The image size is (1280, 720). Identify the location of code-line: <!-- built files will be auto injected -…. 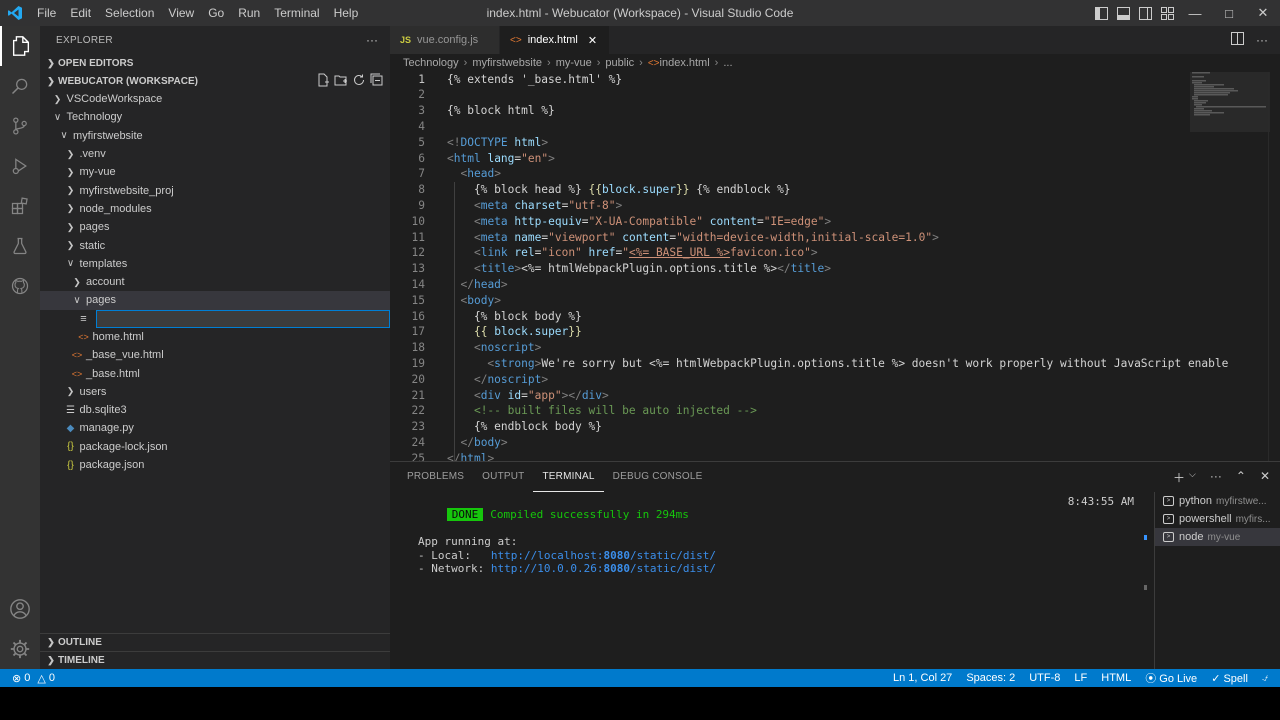
(602, 411).